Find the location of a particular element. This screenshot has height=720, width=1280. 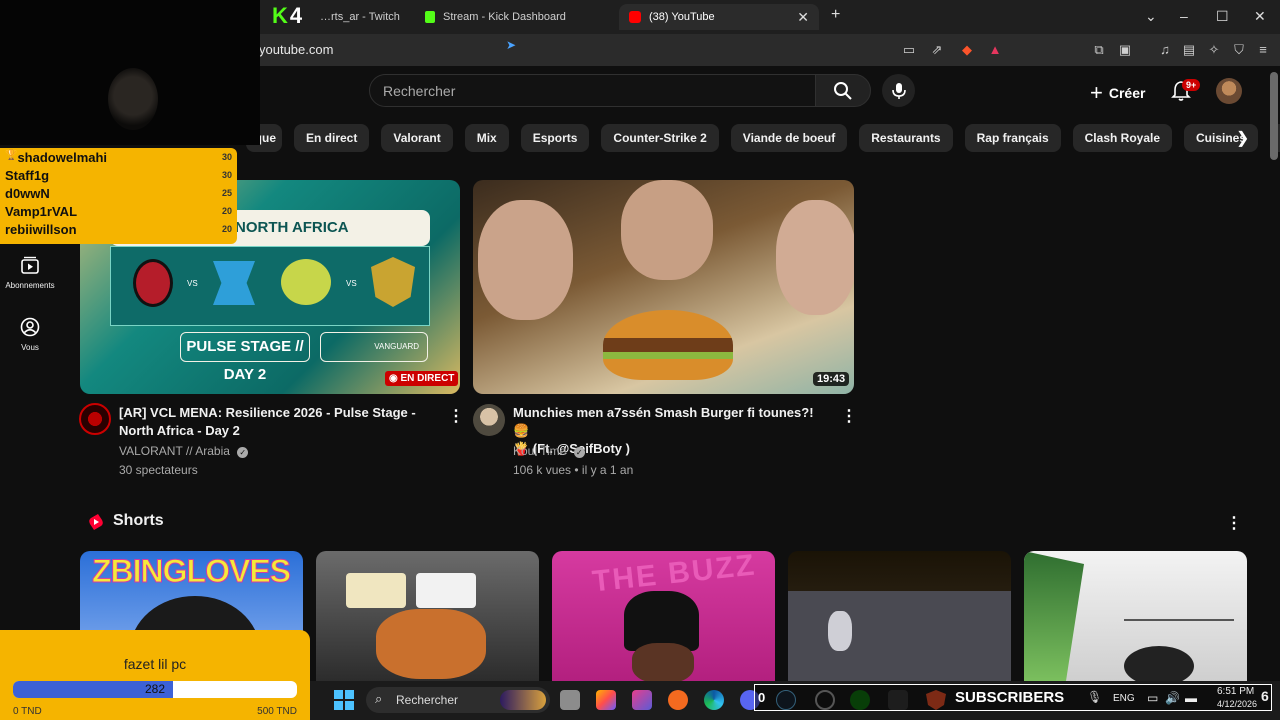

chip-2: Valorant is located at coordinates (417, 138).